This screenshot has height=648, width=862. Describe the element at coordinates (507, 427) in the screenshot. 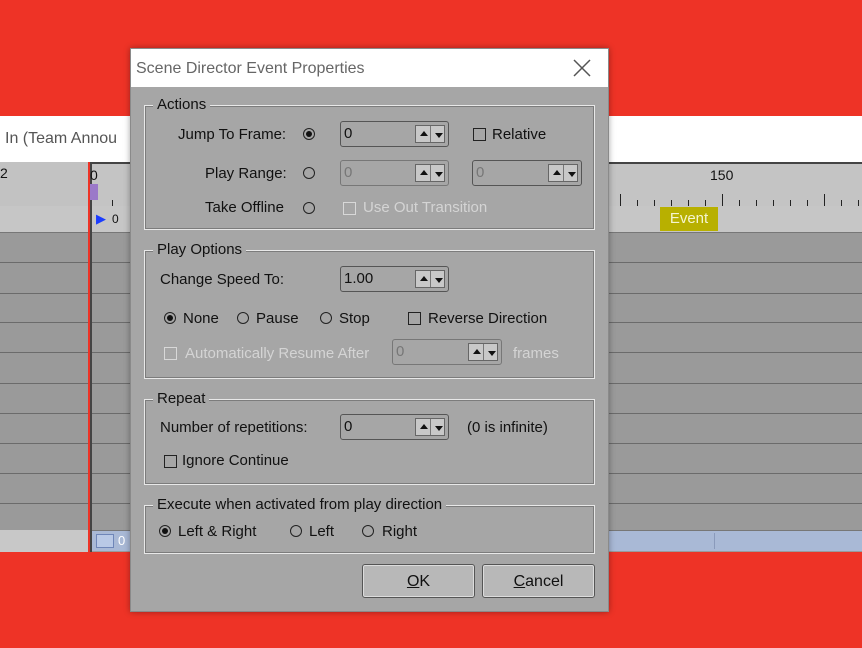

I see `infinite-note: (0 is infinite)` at that location.